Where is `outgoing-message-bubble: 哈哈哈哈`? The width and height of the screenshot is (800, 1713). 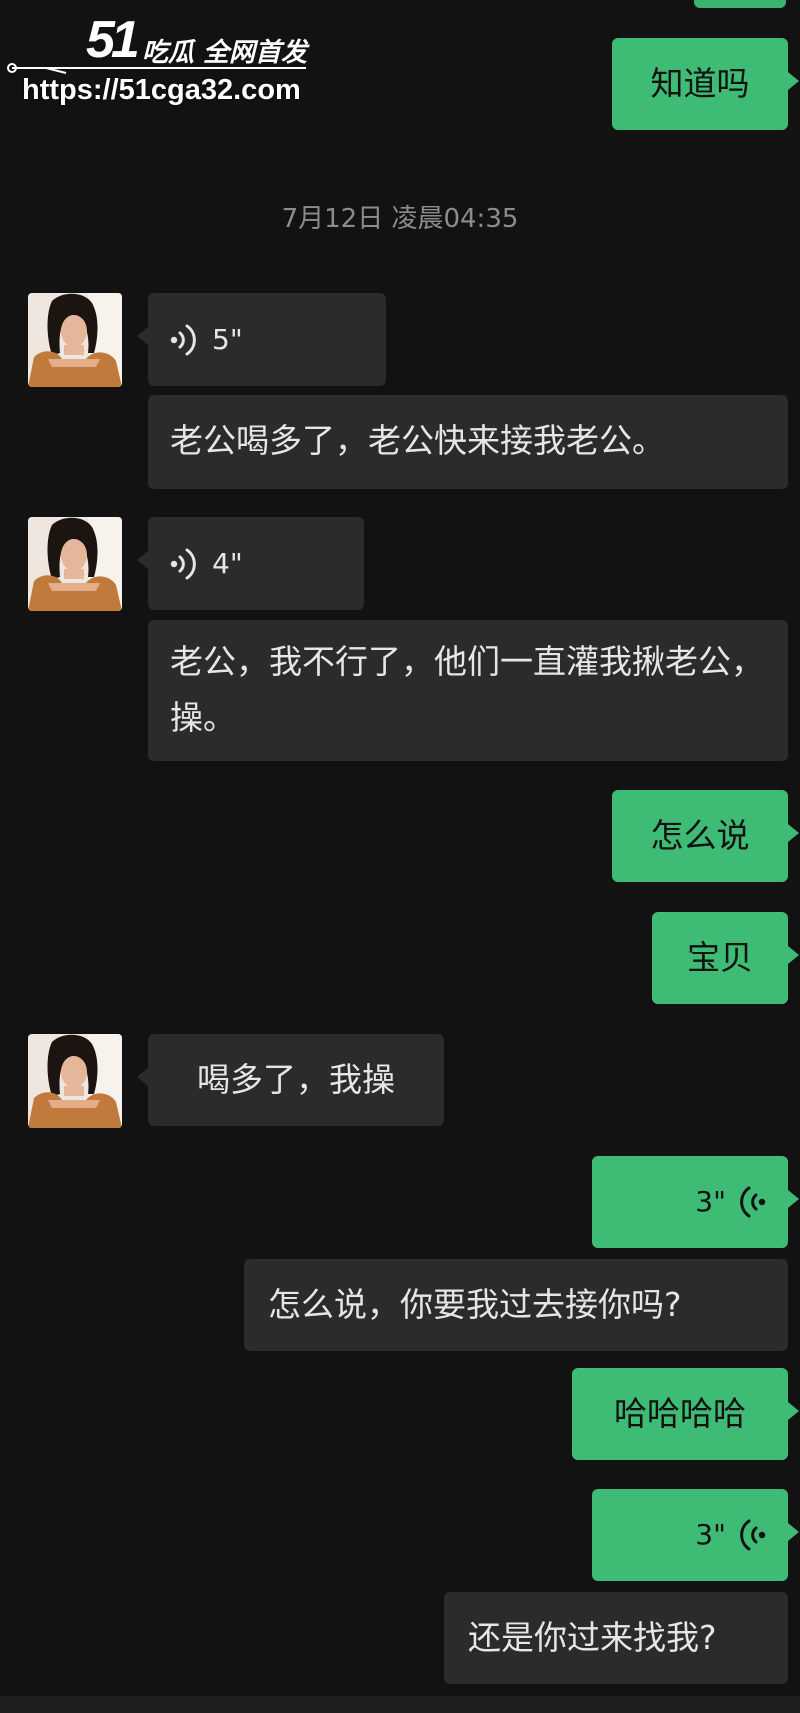
outgoing-message-bubble: 哈哈哈哈 is located at coordinates (685, 1414).